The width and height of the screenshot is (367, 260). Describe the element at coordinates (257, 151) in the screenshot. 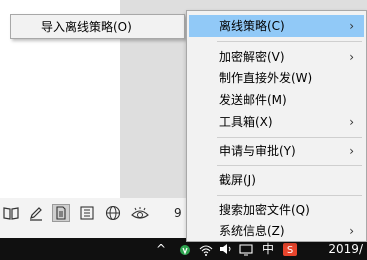

I see `menu-item-label: 申请与审批(Y)` at that location.